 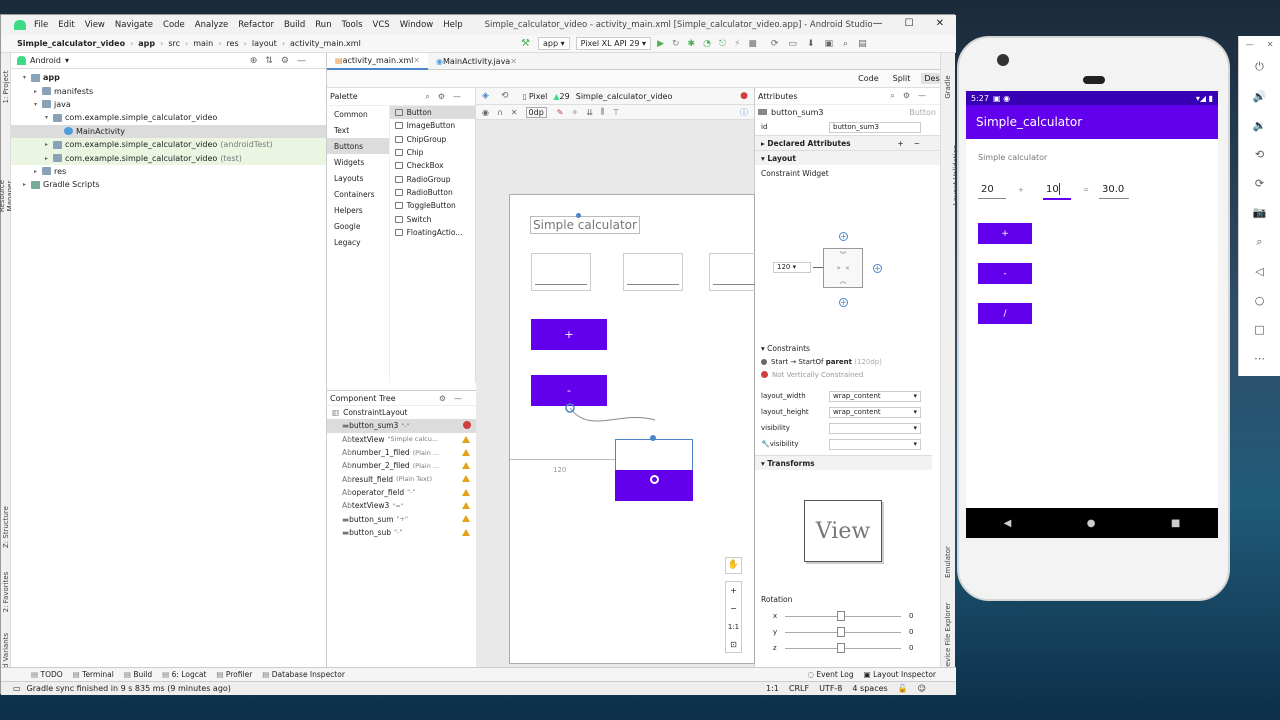 What do you see at coordinates (589, 112) in the screenshot?
I see `pack-icon: ⇊` at bounding box center [589, 112].